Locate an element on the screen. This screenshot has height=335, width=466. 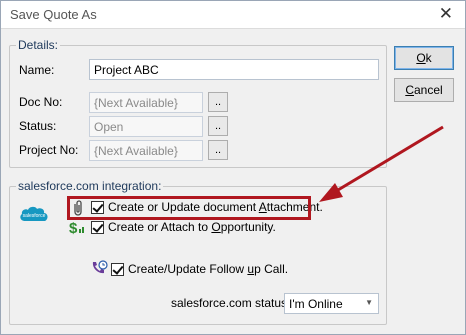
opportunity-accel: O is located at coordinates (216, 227).